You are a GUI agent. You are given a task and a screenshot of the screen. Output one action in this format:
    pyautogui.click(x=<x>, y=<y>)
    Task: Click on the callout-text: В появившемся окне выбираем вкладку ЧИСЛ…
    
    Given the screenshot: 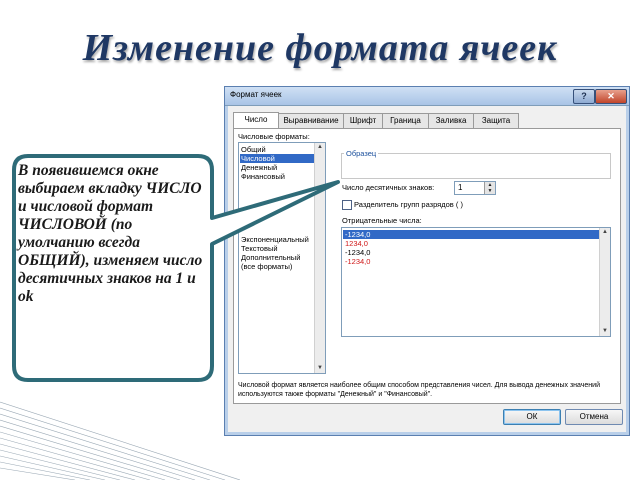 What is the action you would take?
    pyautogui.click(x=110, y=233)
    